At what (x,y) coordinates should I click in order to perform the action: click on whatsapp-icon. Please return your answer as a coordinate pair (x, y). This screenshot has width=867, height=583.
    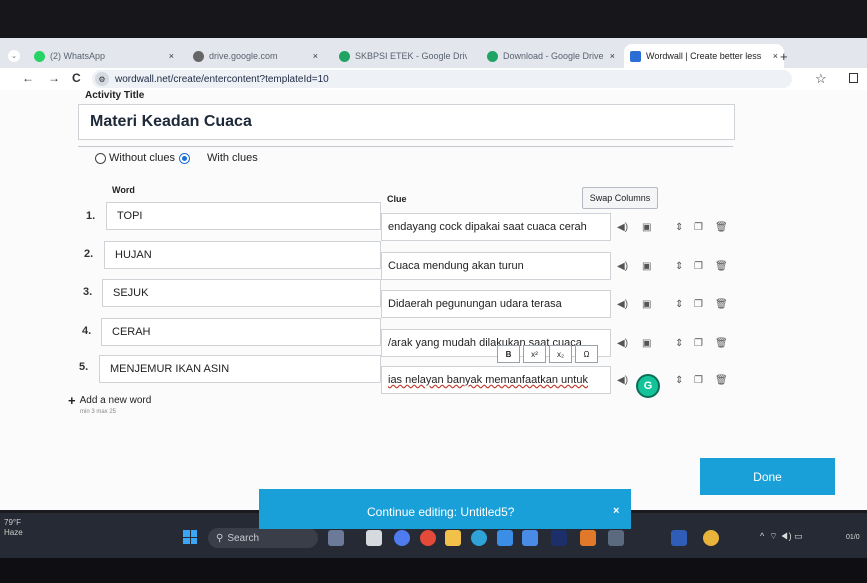
    Looking at the image, I should click on (39, 56).